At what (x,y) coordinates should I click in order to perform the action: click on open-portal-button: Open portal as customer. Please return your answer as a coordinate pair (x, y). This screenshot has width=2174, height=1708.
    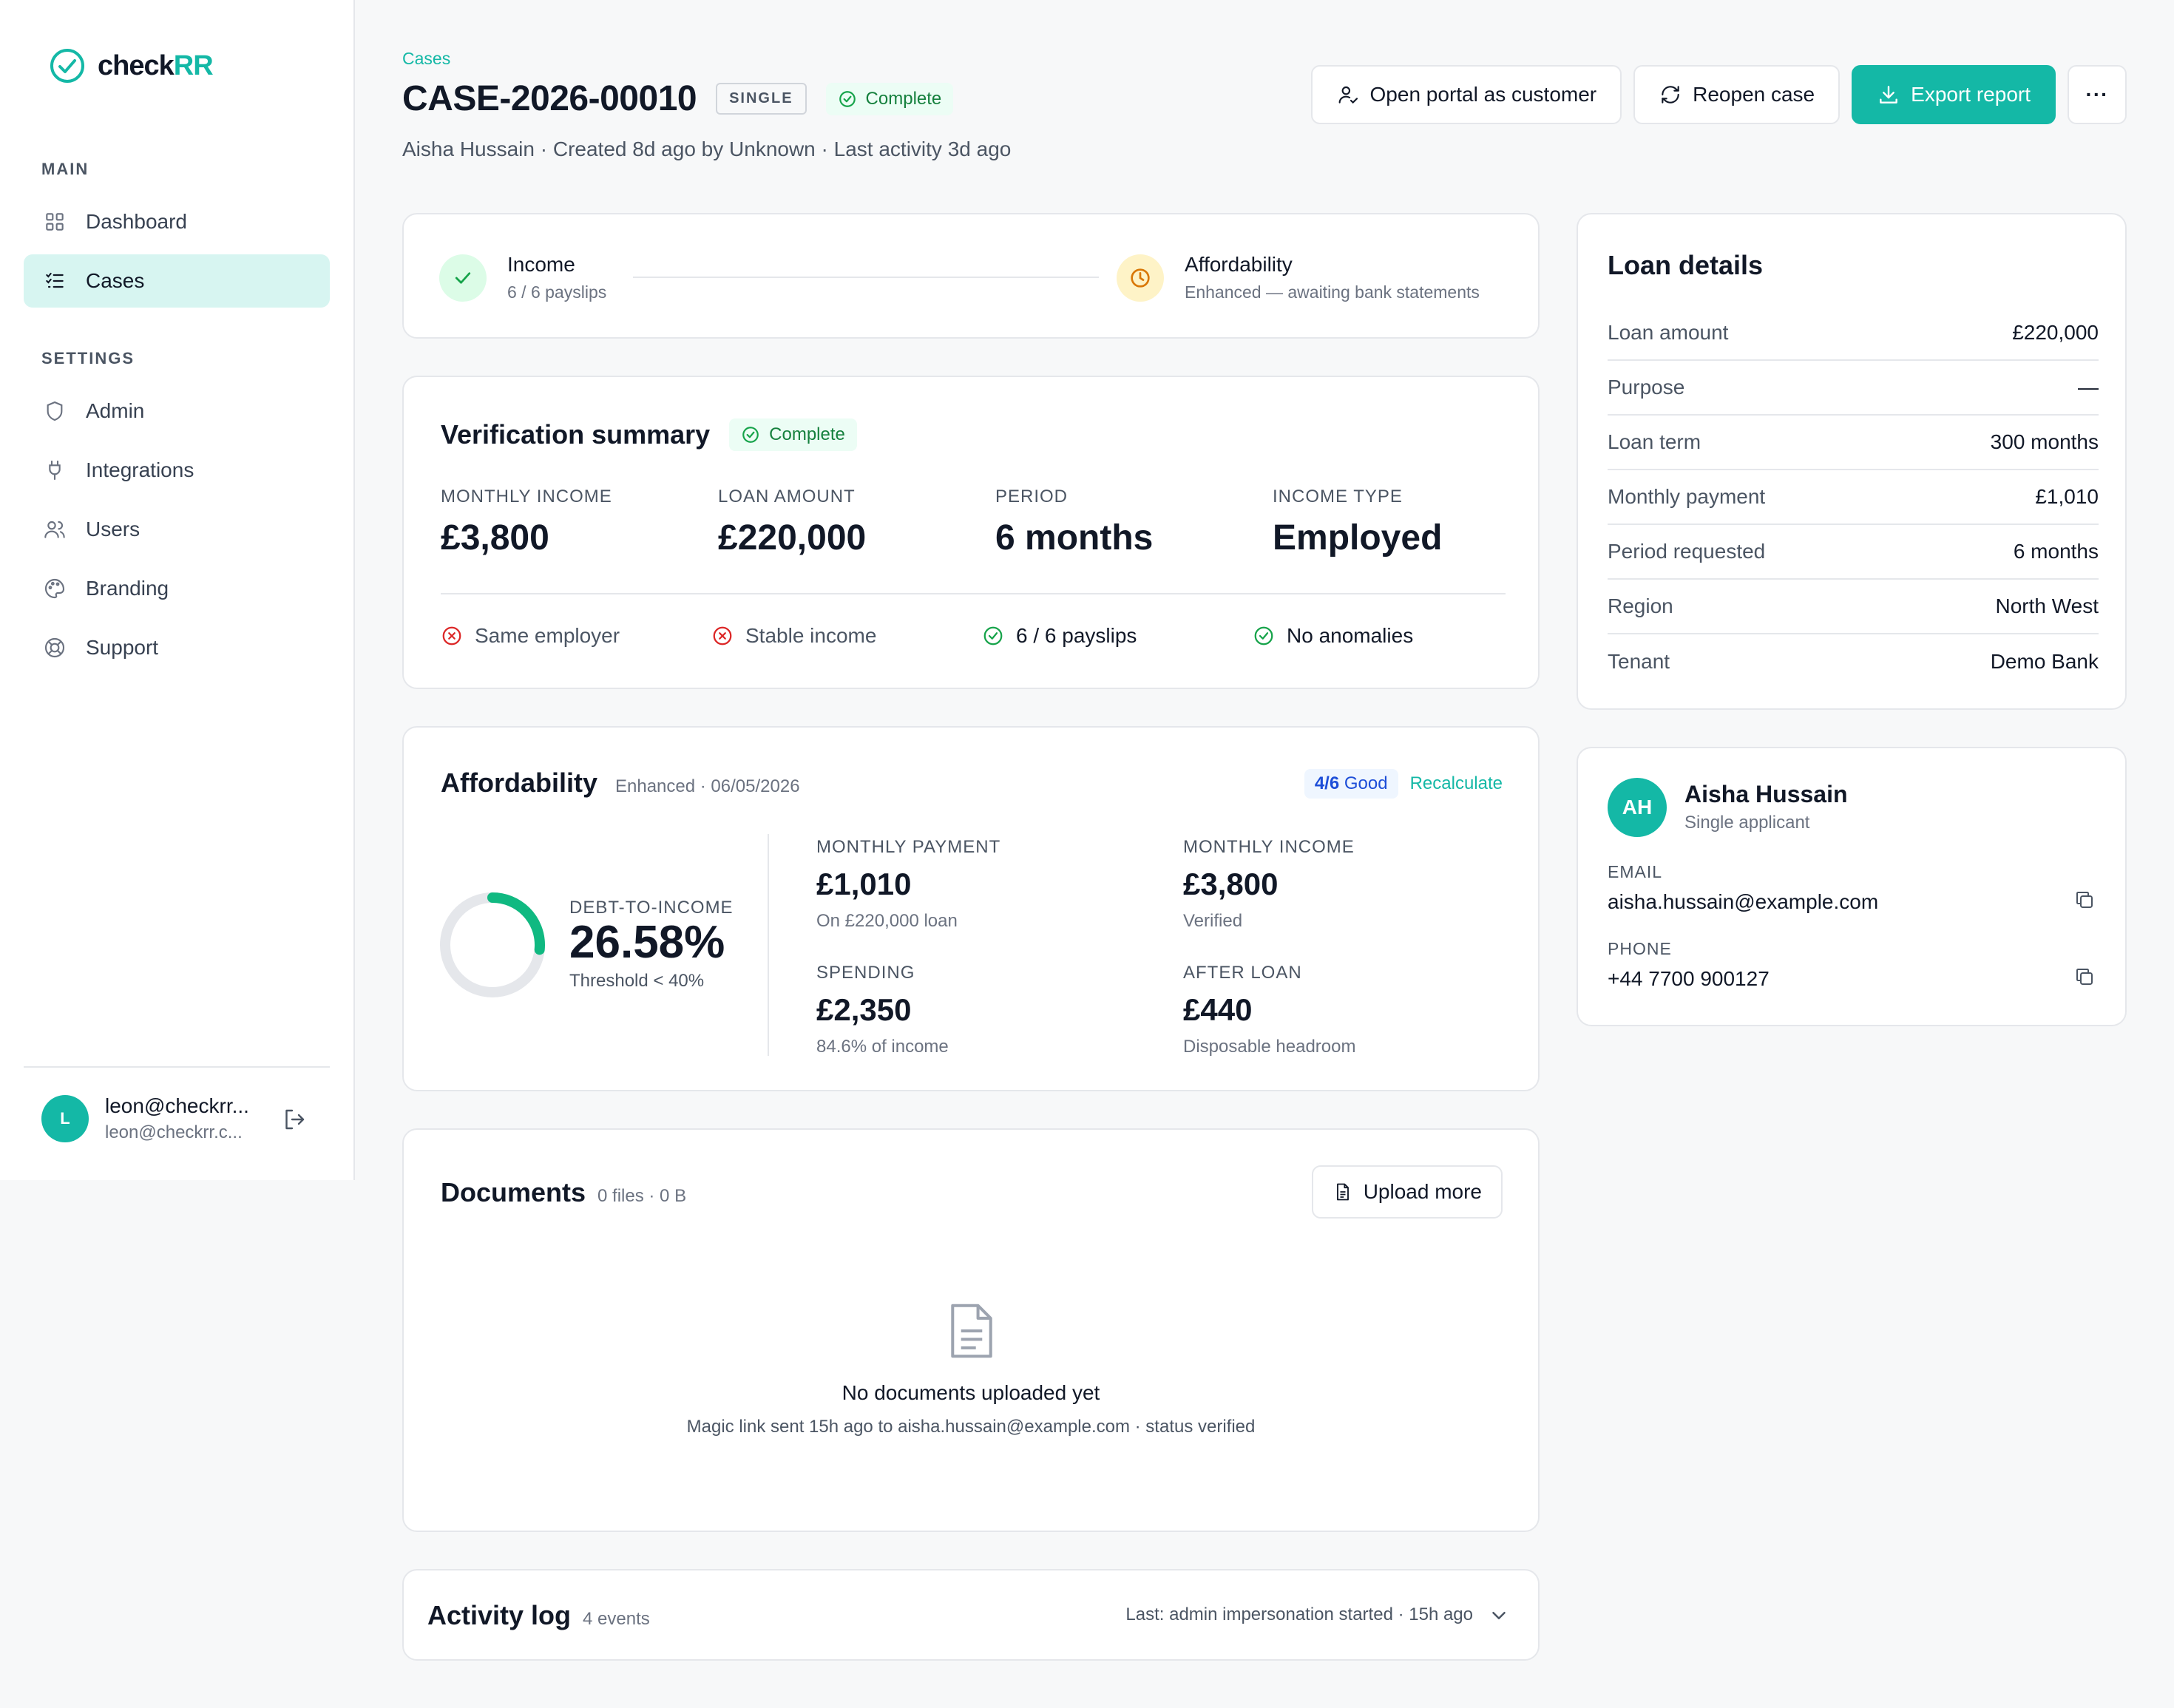
    Looking at the image, I should click on (1466, 94).